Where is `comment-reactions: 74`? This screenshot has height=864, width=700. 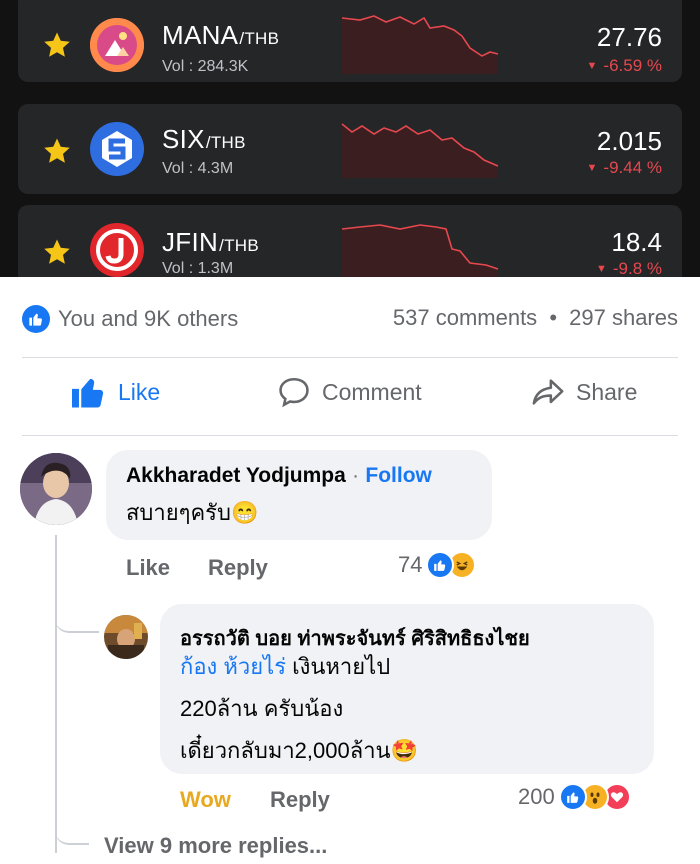 comment-reactions: 74 is located at coordinates (437, 565).